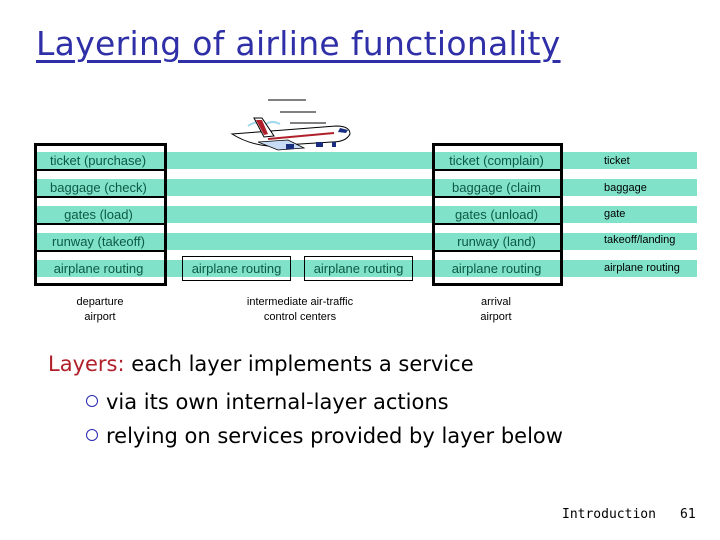 Image resolution: width=720 pixels, height=540 pixels. Describe the element at coordinates (98, 187) in the screenshot. I see `departure-layer-baggage: baggage (check)` at that location.